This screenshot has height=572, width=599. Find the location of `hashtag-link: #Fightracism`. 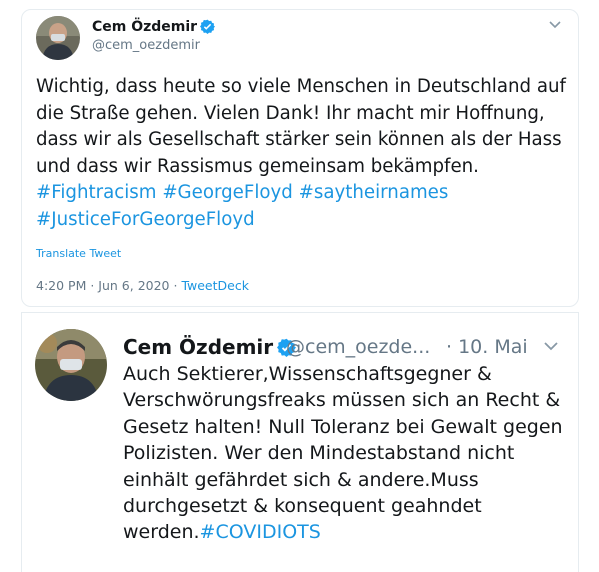

hashtag-link: #Fightracism is located at coordinates (96, 192).